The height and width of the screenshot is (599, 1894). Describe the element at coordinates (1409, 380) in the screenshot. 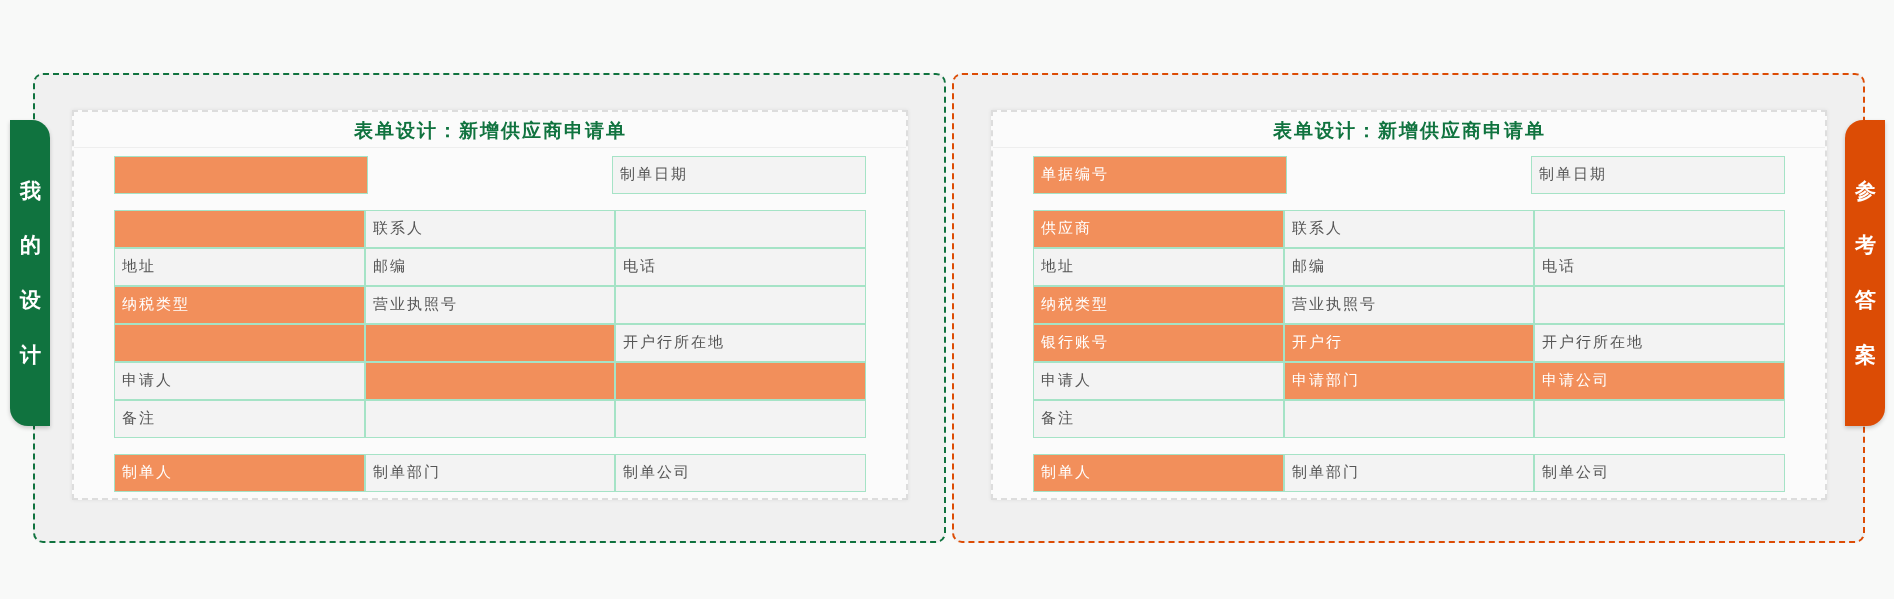

I see `form-cell: 申请部门` at that location.